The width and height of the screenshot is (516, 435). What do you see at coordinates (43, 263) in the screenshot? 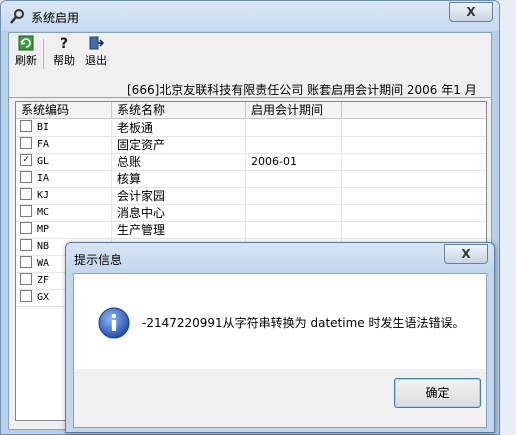
I see `system-code: WA` at bounding box center [43, 263].